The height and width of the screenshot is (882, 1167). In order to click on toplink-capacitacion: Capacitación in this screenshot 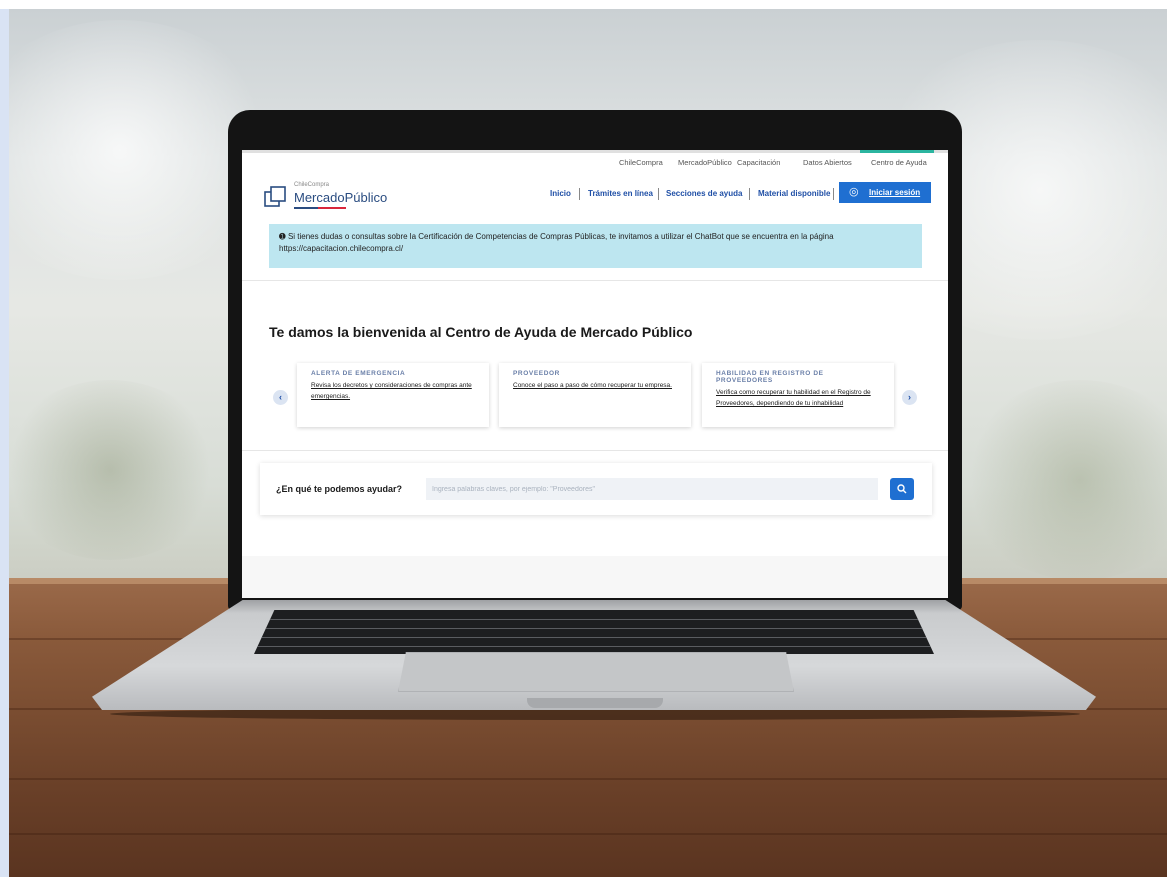, I will do `click(758, 162)`.